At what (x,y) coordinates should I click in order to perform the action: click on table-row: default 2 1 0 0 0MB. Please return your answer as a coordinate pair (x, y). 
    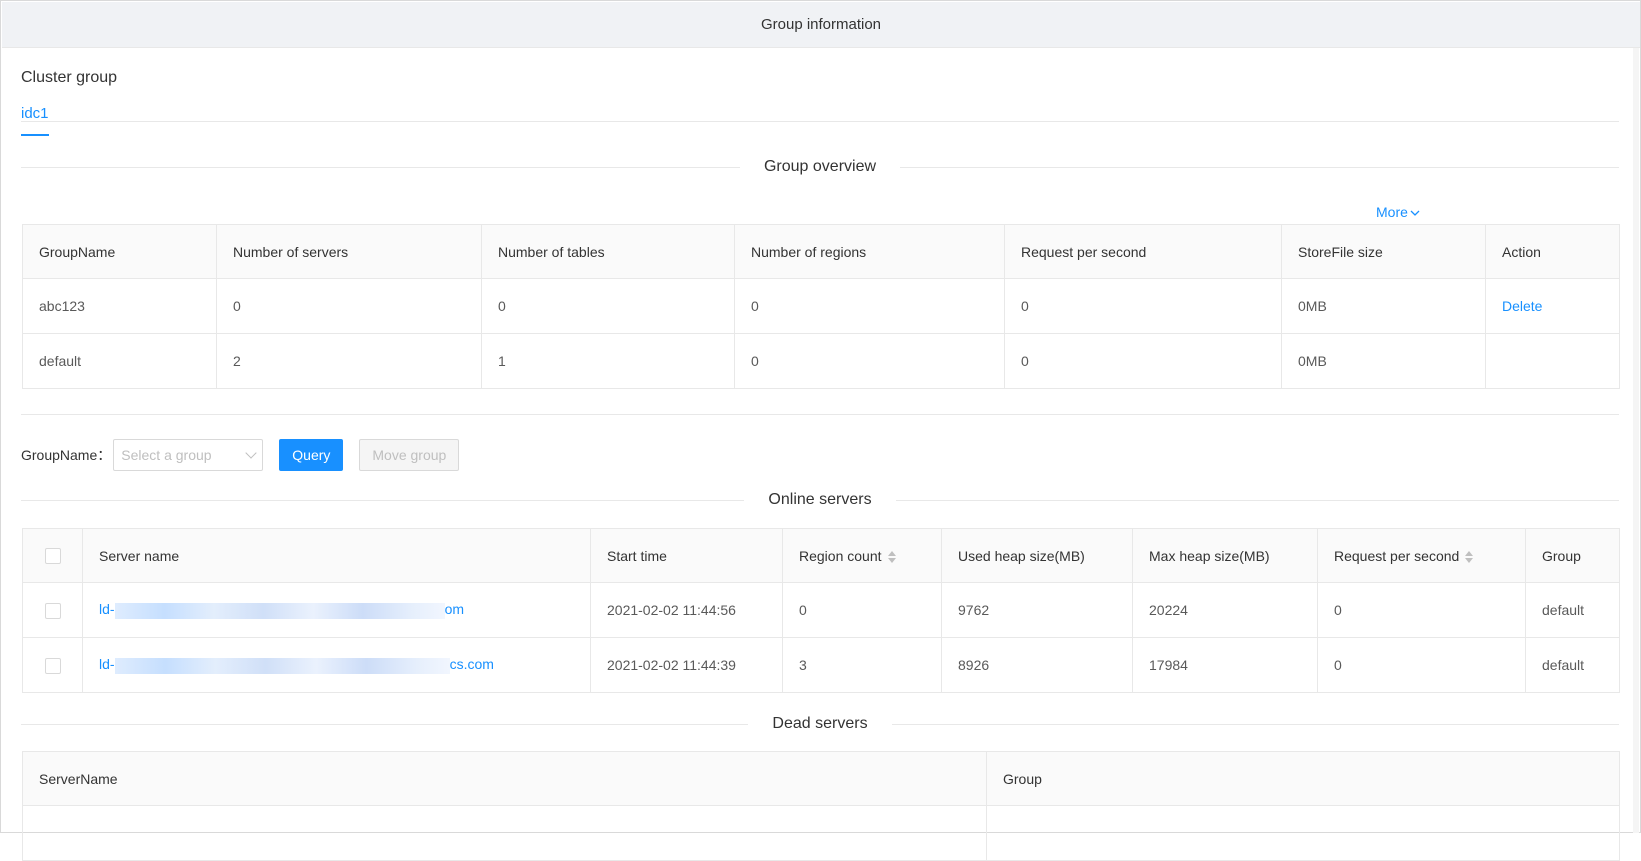
    Looking at the image, I should click on (821, 361).